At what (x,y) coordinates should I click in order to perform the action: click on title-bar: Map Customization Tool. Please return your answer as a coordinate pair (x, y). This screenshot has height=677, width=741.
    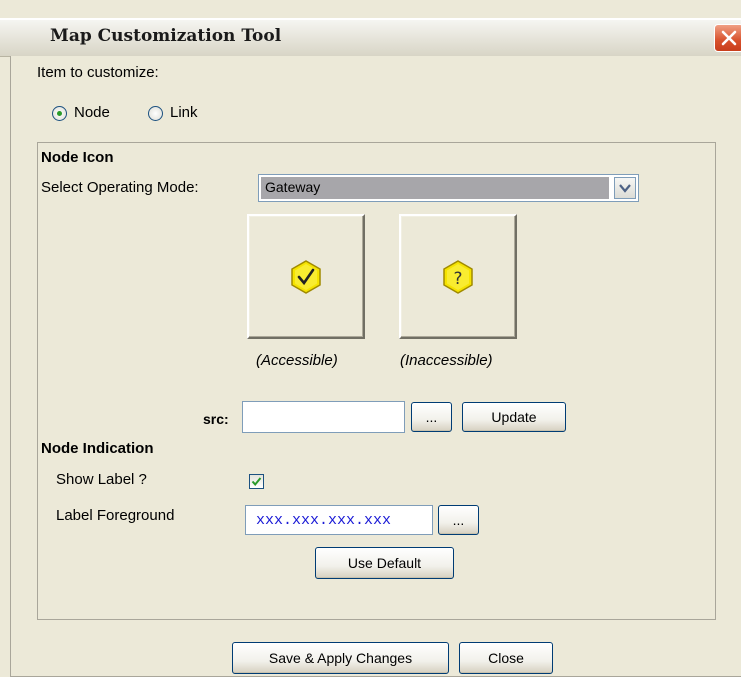
    Looking at the image, I should click on (370, 37).